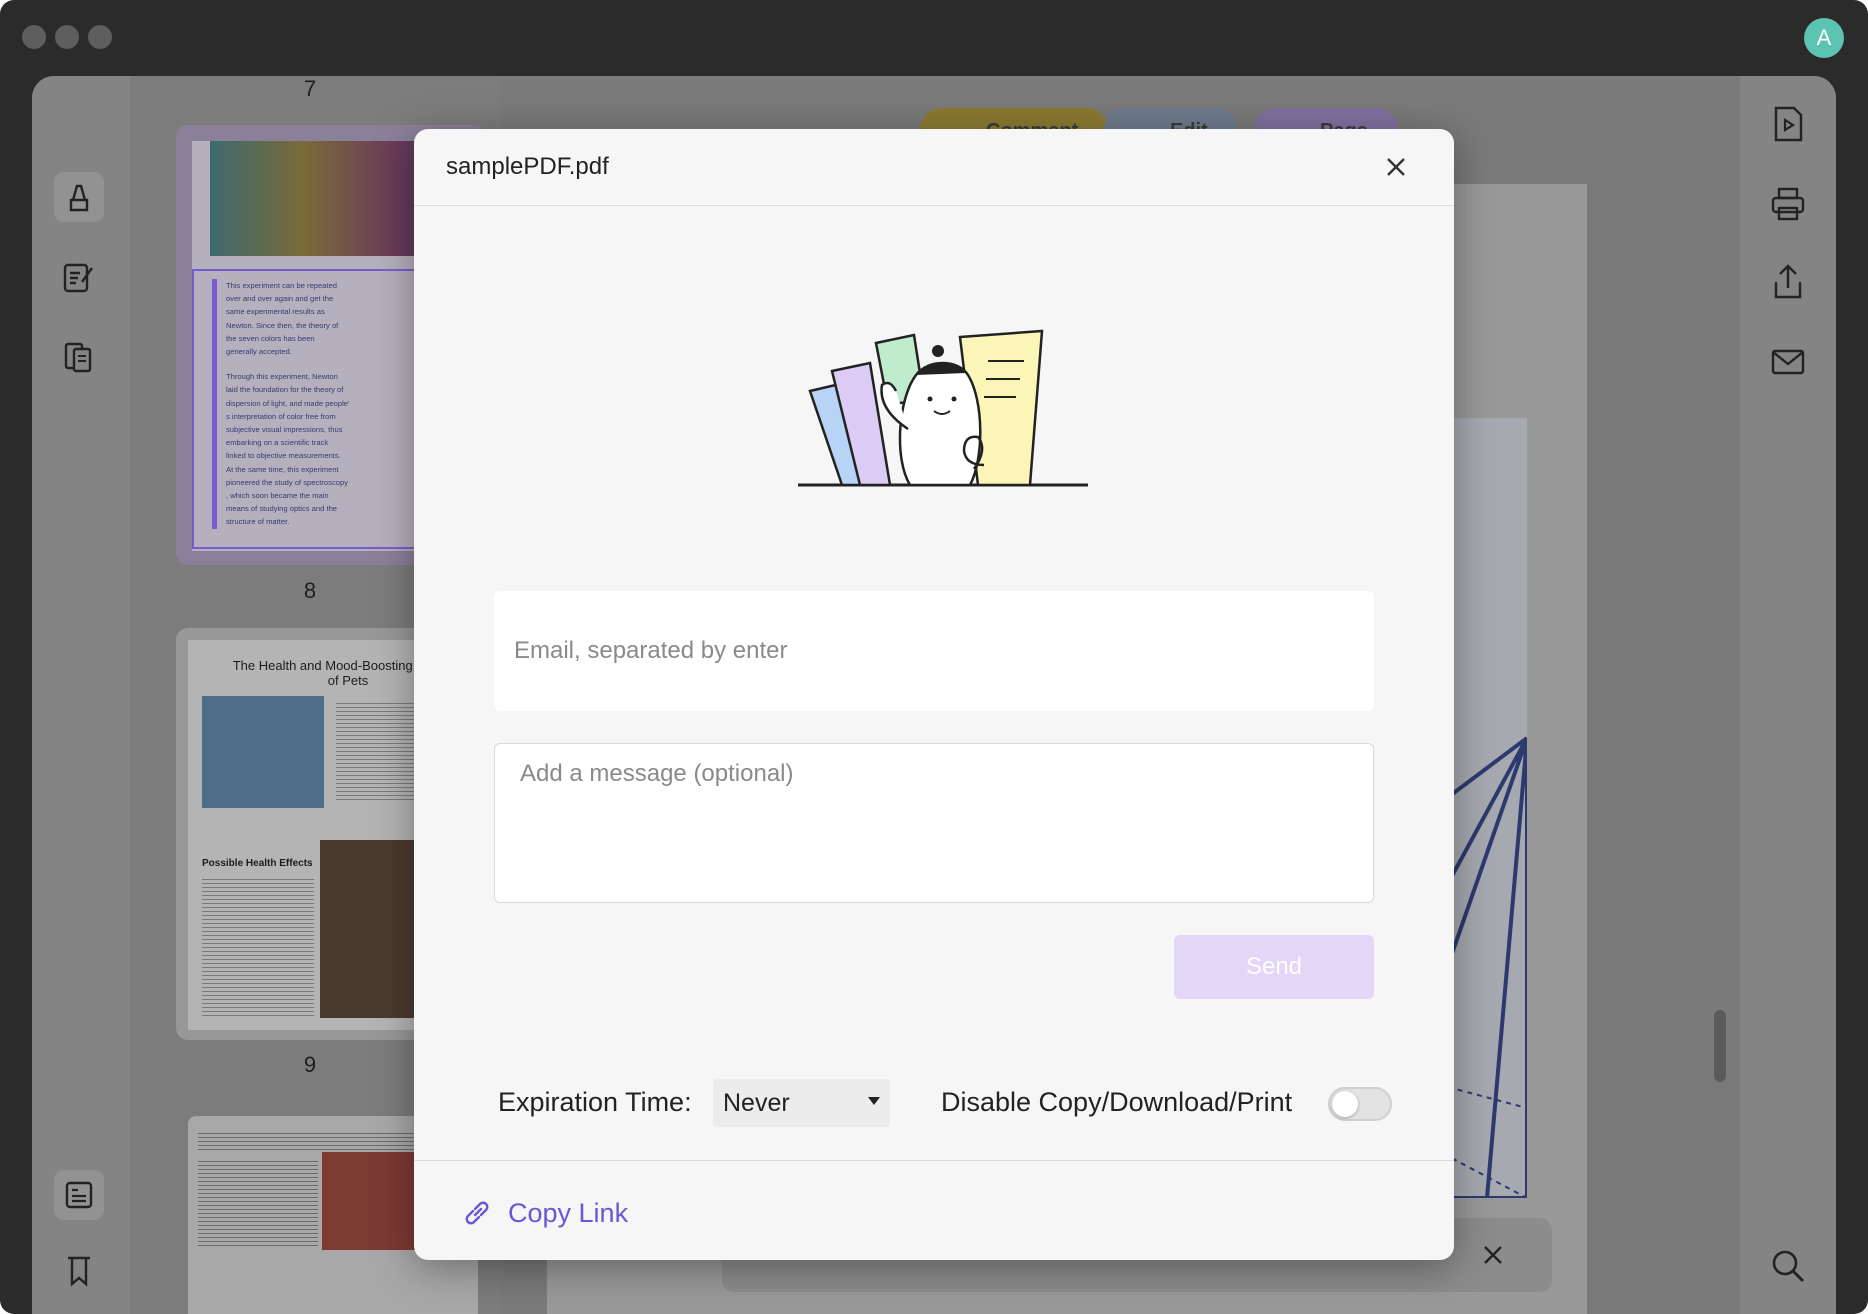 Image resolution: width=1868 pixels, height=1314 pixels. I want to click on expiration-value: Never, so click(756, 1103).